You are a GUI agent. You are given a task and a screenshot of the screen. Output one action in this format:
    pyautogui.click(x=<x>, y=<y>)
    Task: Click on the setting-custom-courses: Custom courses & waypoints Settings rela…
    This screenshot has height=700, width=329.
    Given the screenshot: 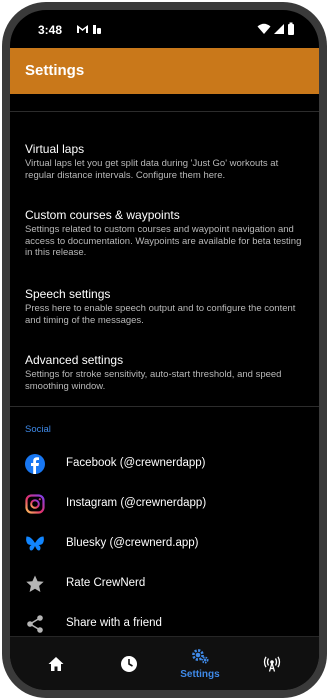 What is the action you would take?
    pyautogui.click(x=167, y=233)
    